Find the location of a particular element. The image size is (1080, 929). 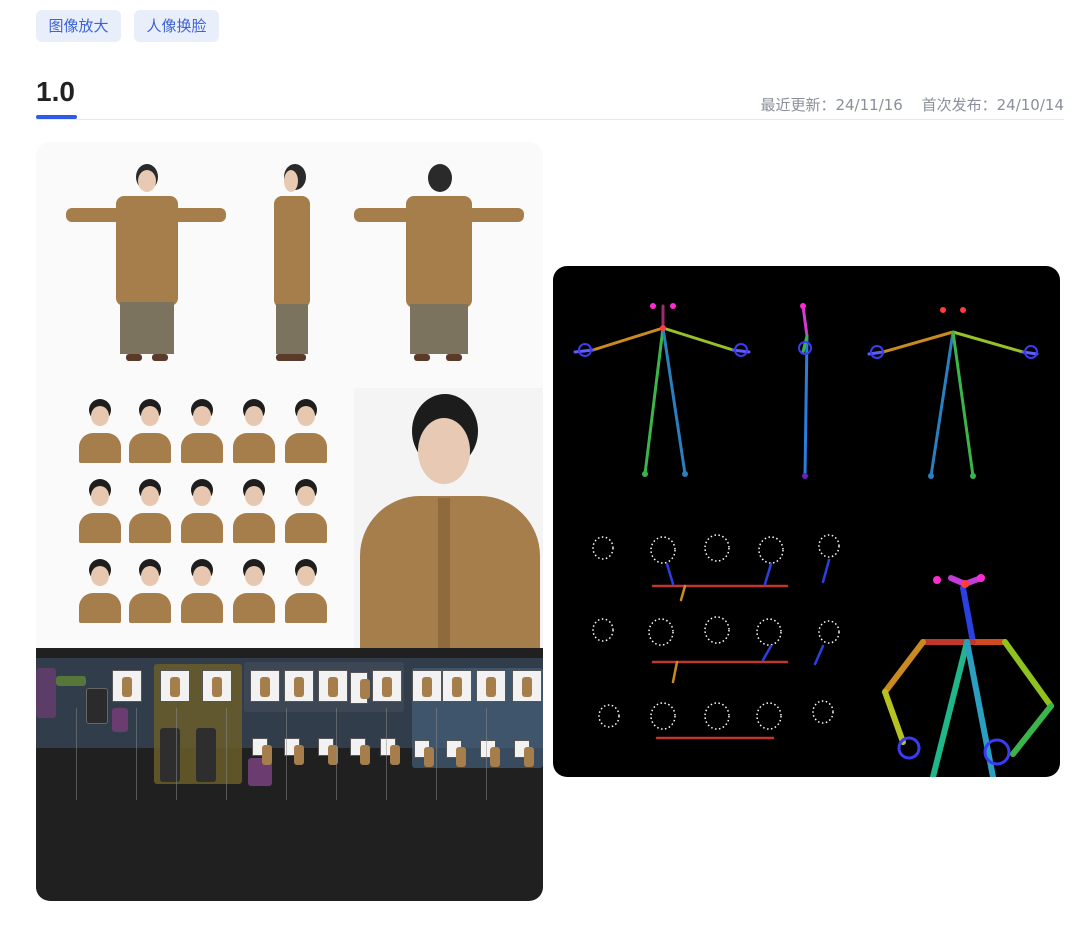

figure-front is located at coordinates (146, 265).